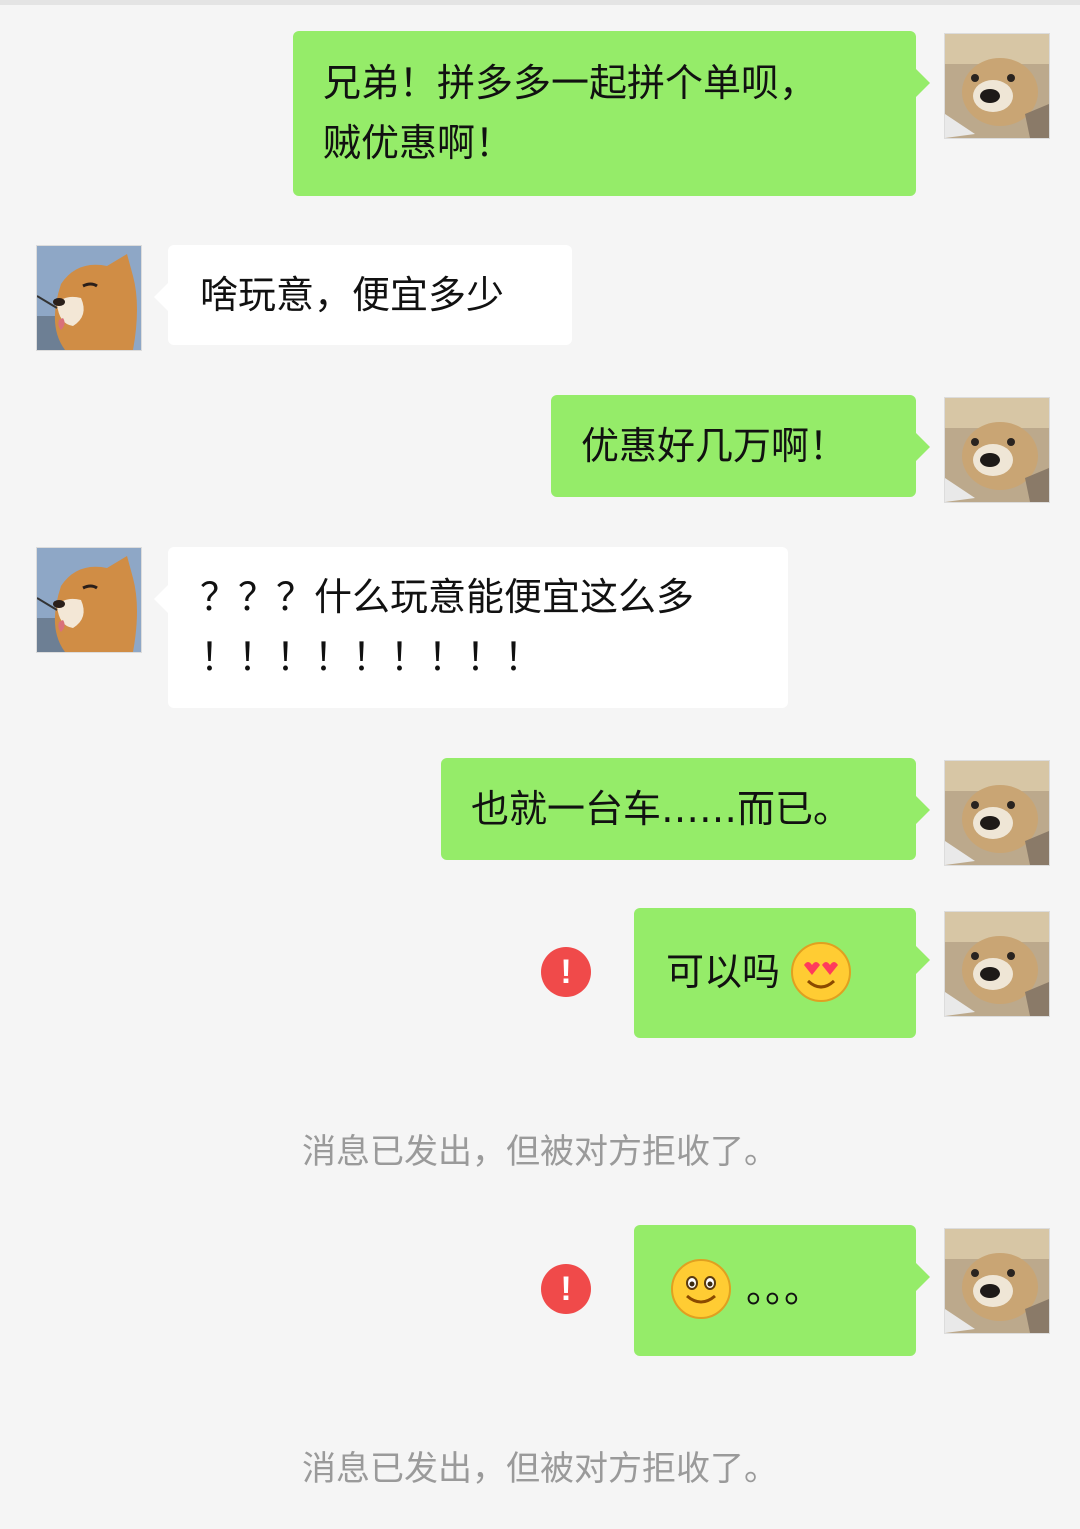 Image resolution: width=1080 pixels, height=1529 pixels. I want to click on message-text: 。。。, so click(784, 1289).